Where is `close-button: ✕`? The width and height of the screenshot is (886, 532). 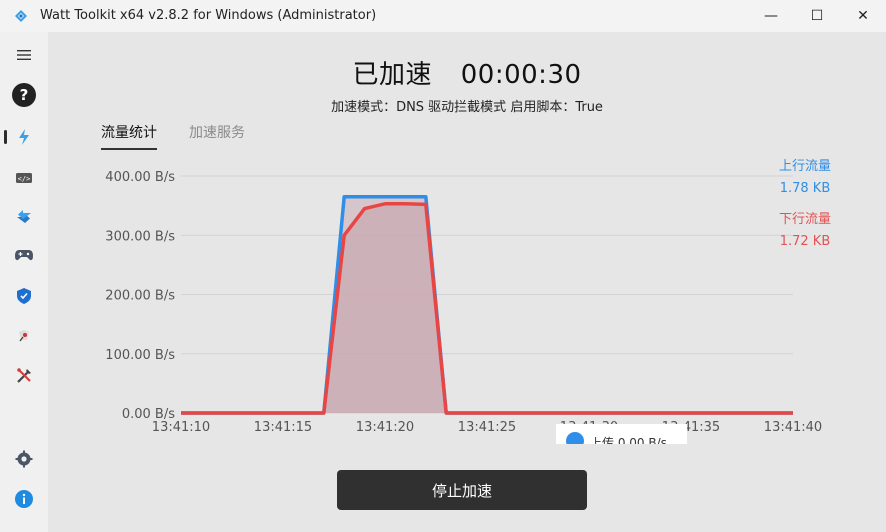
close-button: ✕ is located at coordinates (863, 16).